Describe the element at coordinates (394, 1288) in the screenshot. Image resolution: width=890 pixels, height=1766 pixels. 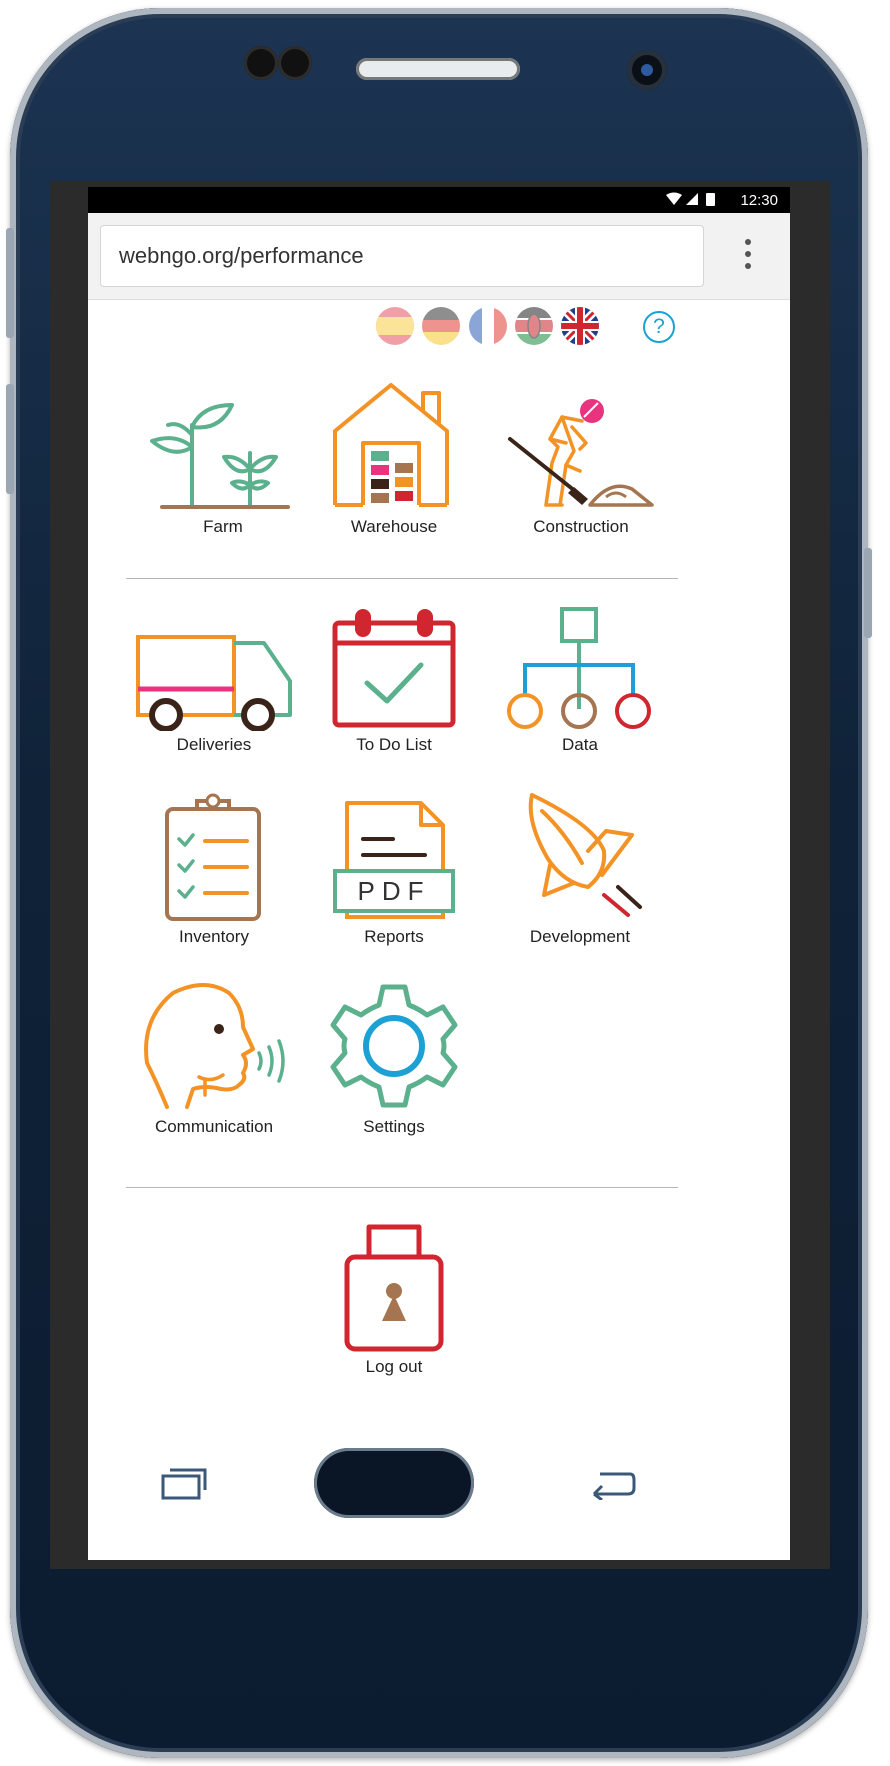
I see `padlock-icon` at that location.